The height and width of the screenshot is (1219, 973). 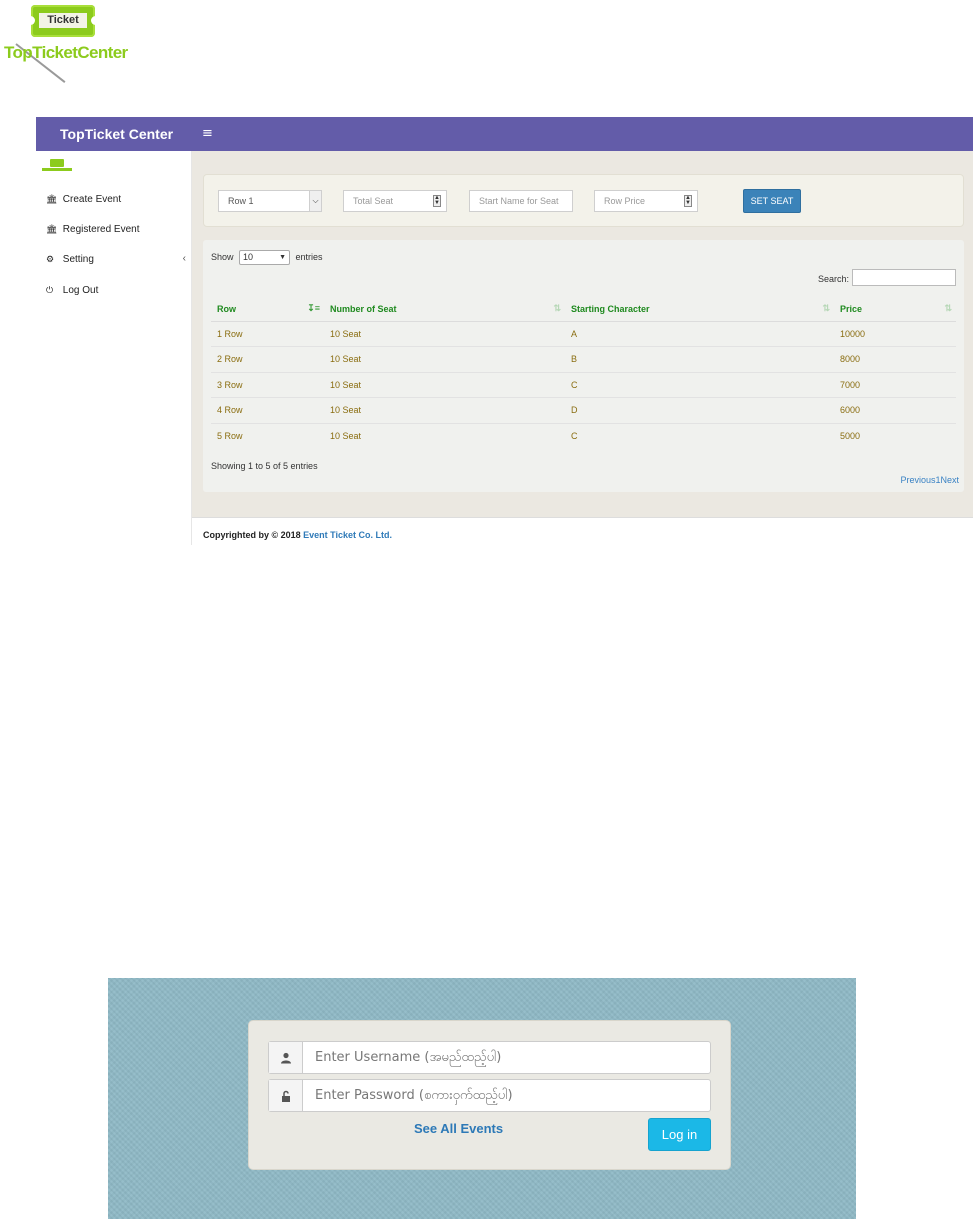 What do you see at coordinates (408, 1057) in the screenshot?
I see `username-placeholder: Enter Username (အမည်ထည့်ပါ)` at bounding box center [408, 1057].